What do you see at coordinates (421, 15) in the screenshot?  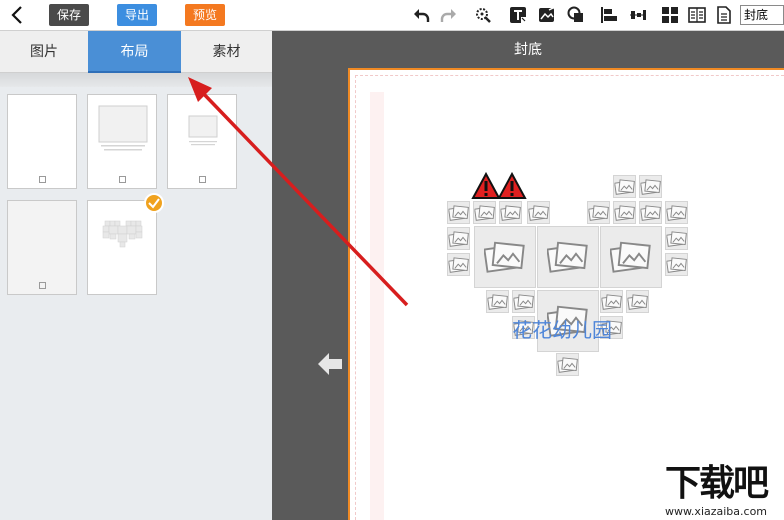 I see `undo-icon` at bounding box center [421, 15].